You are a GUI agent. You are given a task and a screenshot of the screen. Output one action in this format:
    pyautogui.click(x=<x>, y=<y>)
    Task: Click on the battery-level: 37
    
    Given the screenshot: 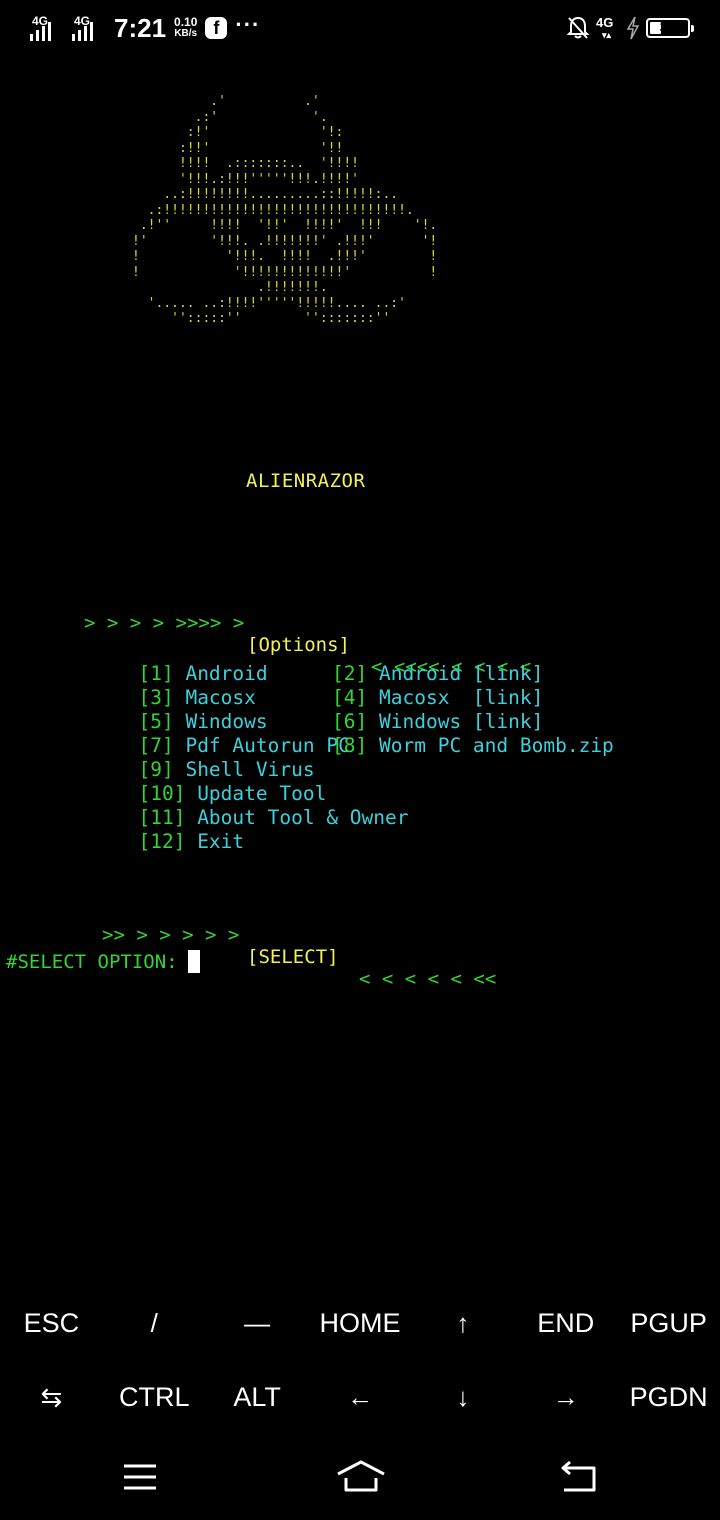 What is the action you would take?
    pyautogui.click(x=668, y=27)
    